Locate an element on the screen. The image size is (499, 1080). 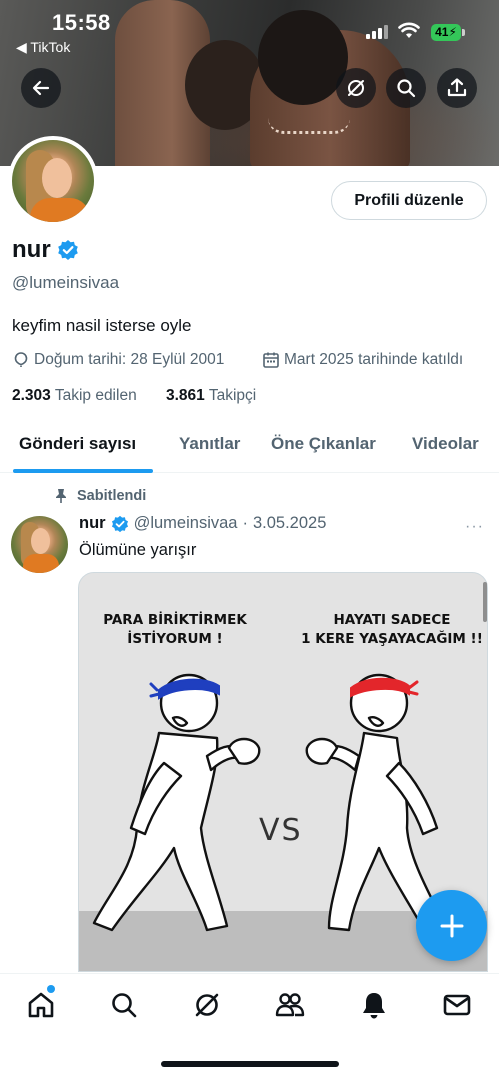
post-author-name: nur is located at coordinates (92, 523).